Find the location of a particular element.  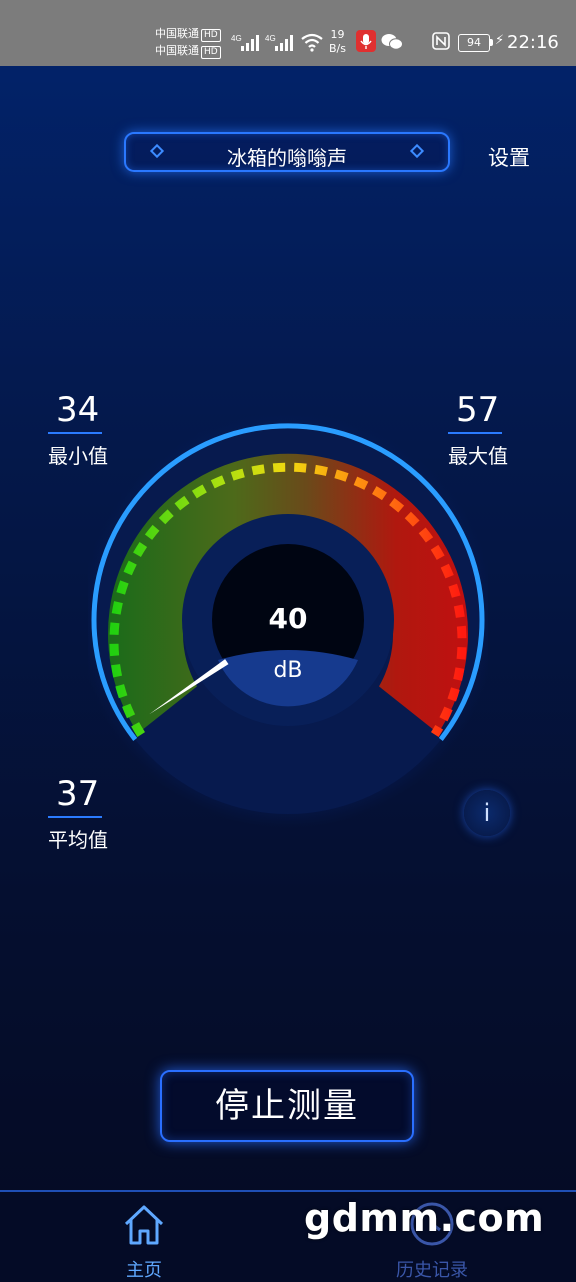

sound-source-selector: 冰箱的嗡嗡声 is located at coordinates (287, 152).